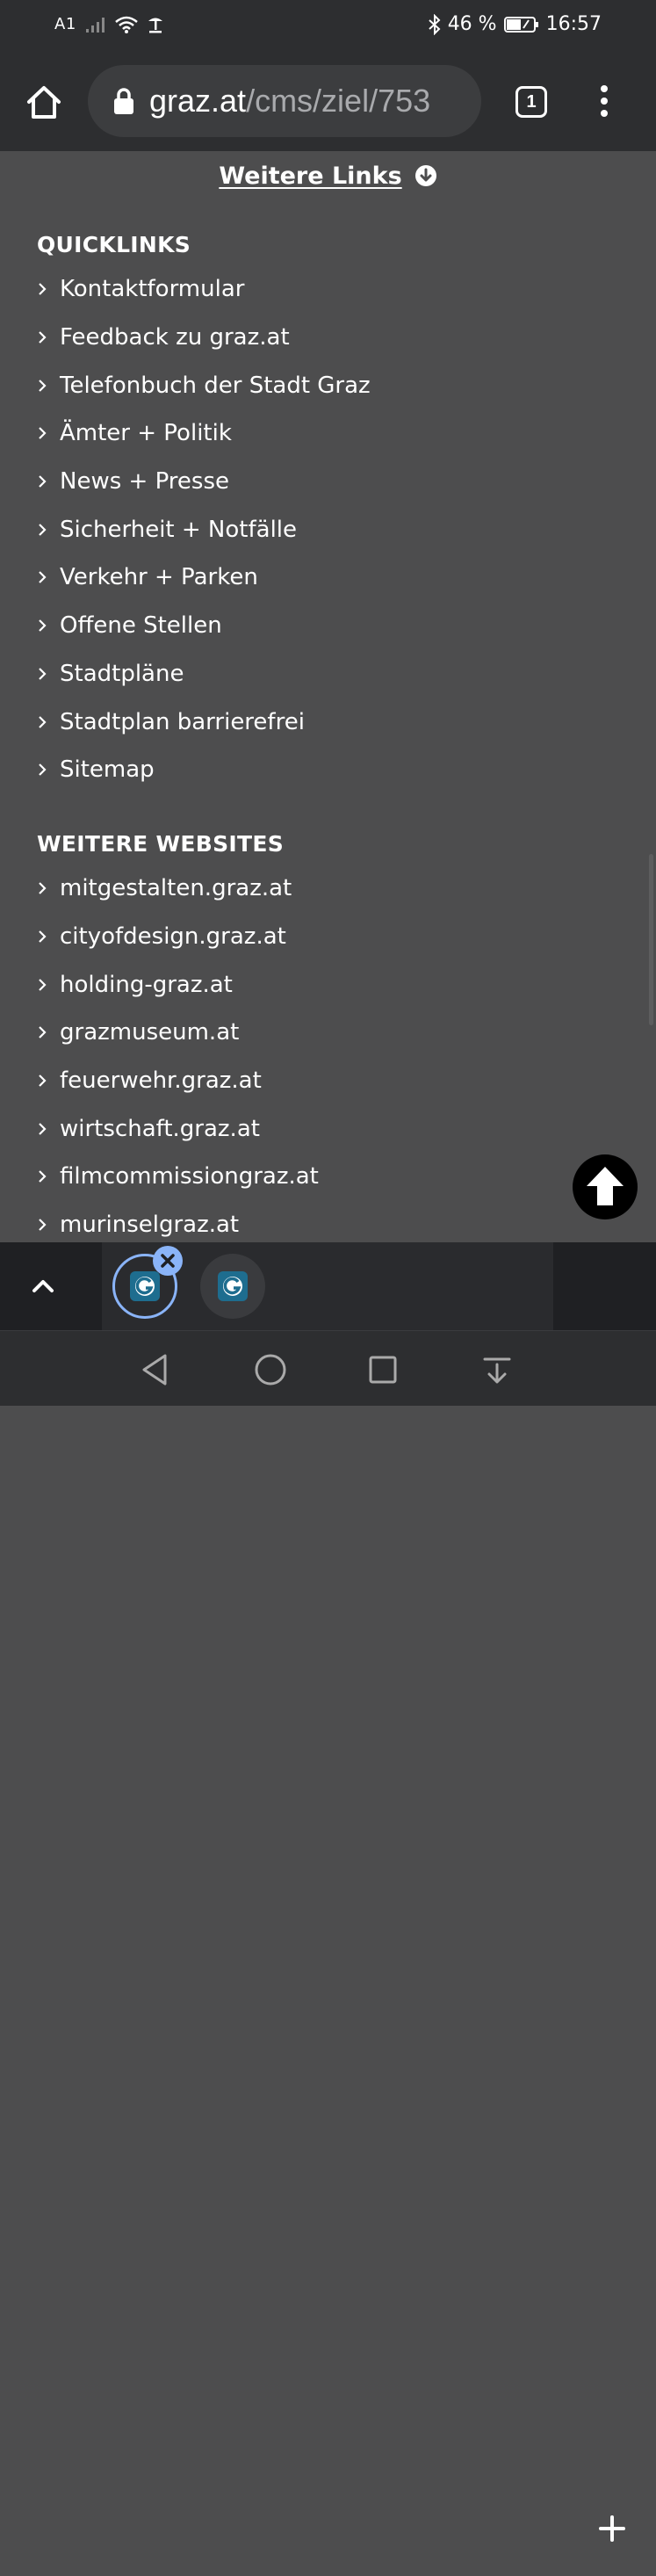 The width and height of the screenshot is (656, 2576). Describe the element at coordinates (328, 1368) in the screenshot. I see `system-navigation-bar` at that location.